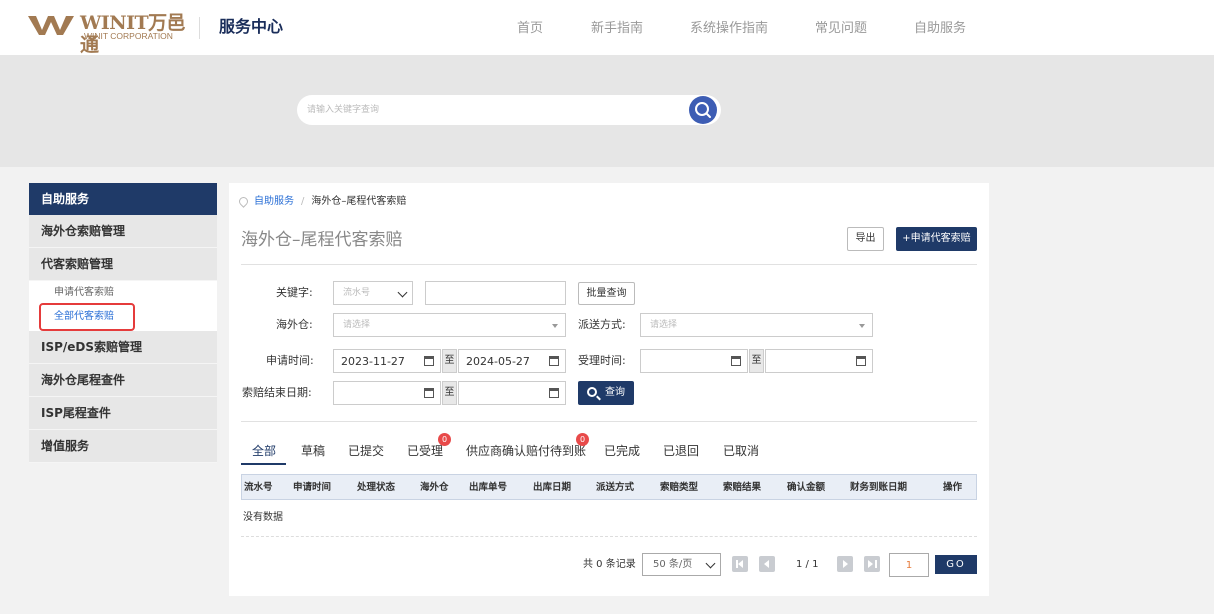  Describe the element at coordinates (449, 325) in the screenshot. I see `warehouse-select: 请选择` at that location.